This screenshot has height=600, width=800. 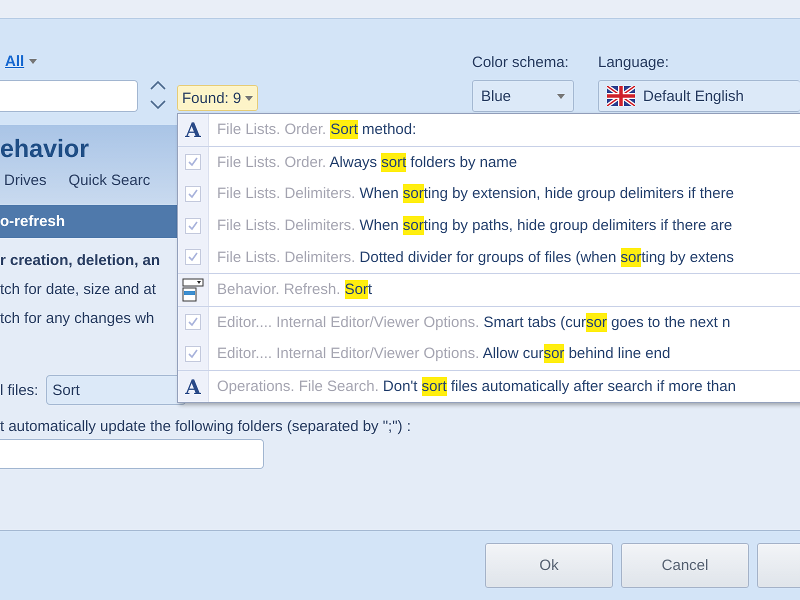 I want to click on filter-link: All, so click(x=12, y=61).